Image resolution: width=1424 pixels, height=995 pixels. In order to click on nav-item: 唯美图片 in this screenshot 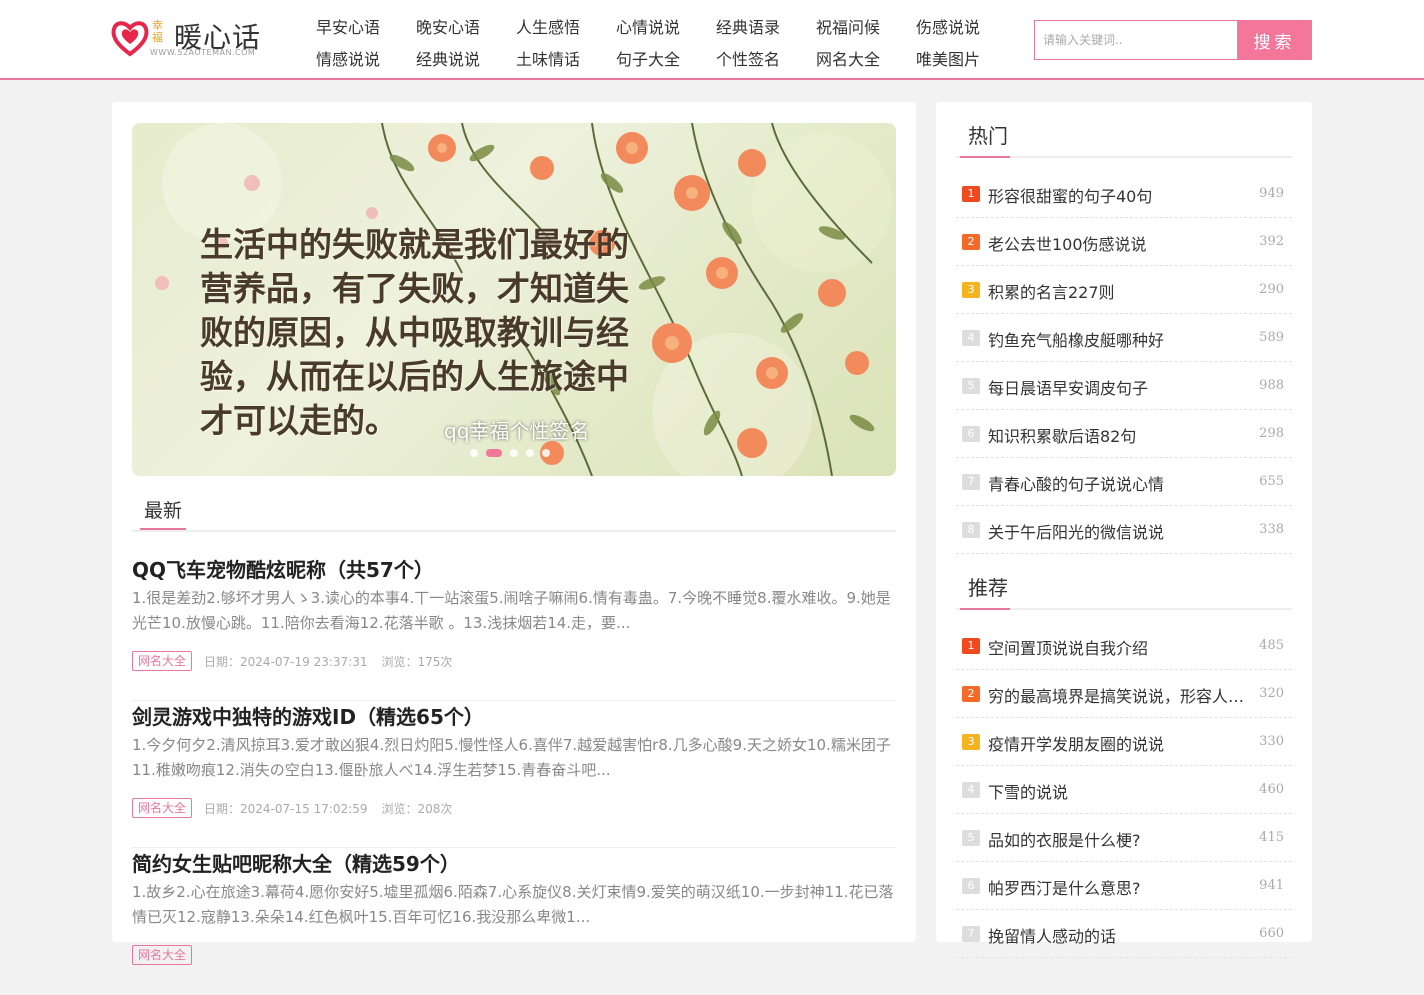, I will do `click(948, 58)`.